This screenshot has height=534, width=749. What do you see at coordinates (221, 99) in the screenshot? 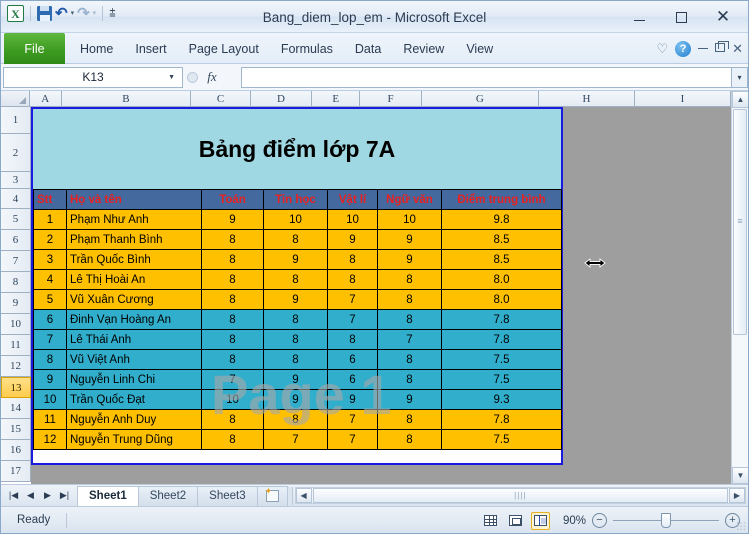
I see `column-header-c: C` at bounding box center [221, 99].